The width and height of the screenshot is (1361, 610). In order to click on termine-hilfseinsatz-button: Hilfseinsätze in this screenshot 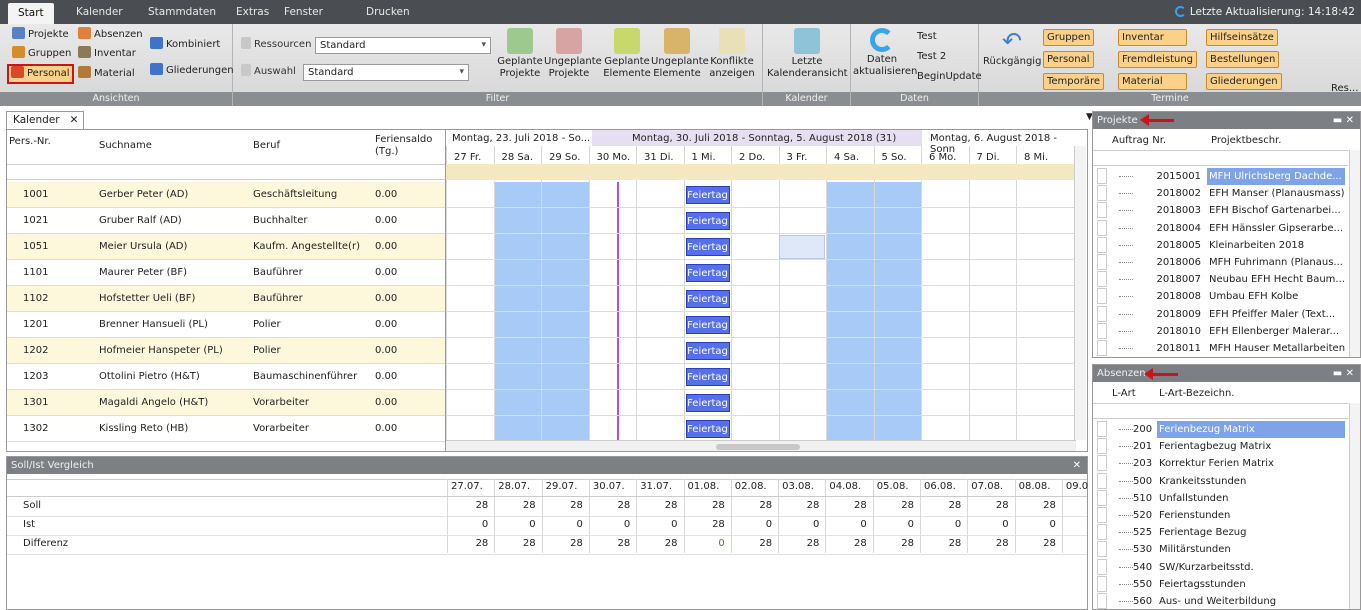, I will do `click(1242, 37)`.